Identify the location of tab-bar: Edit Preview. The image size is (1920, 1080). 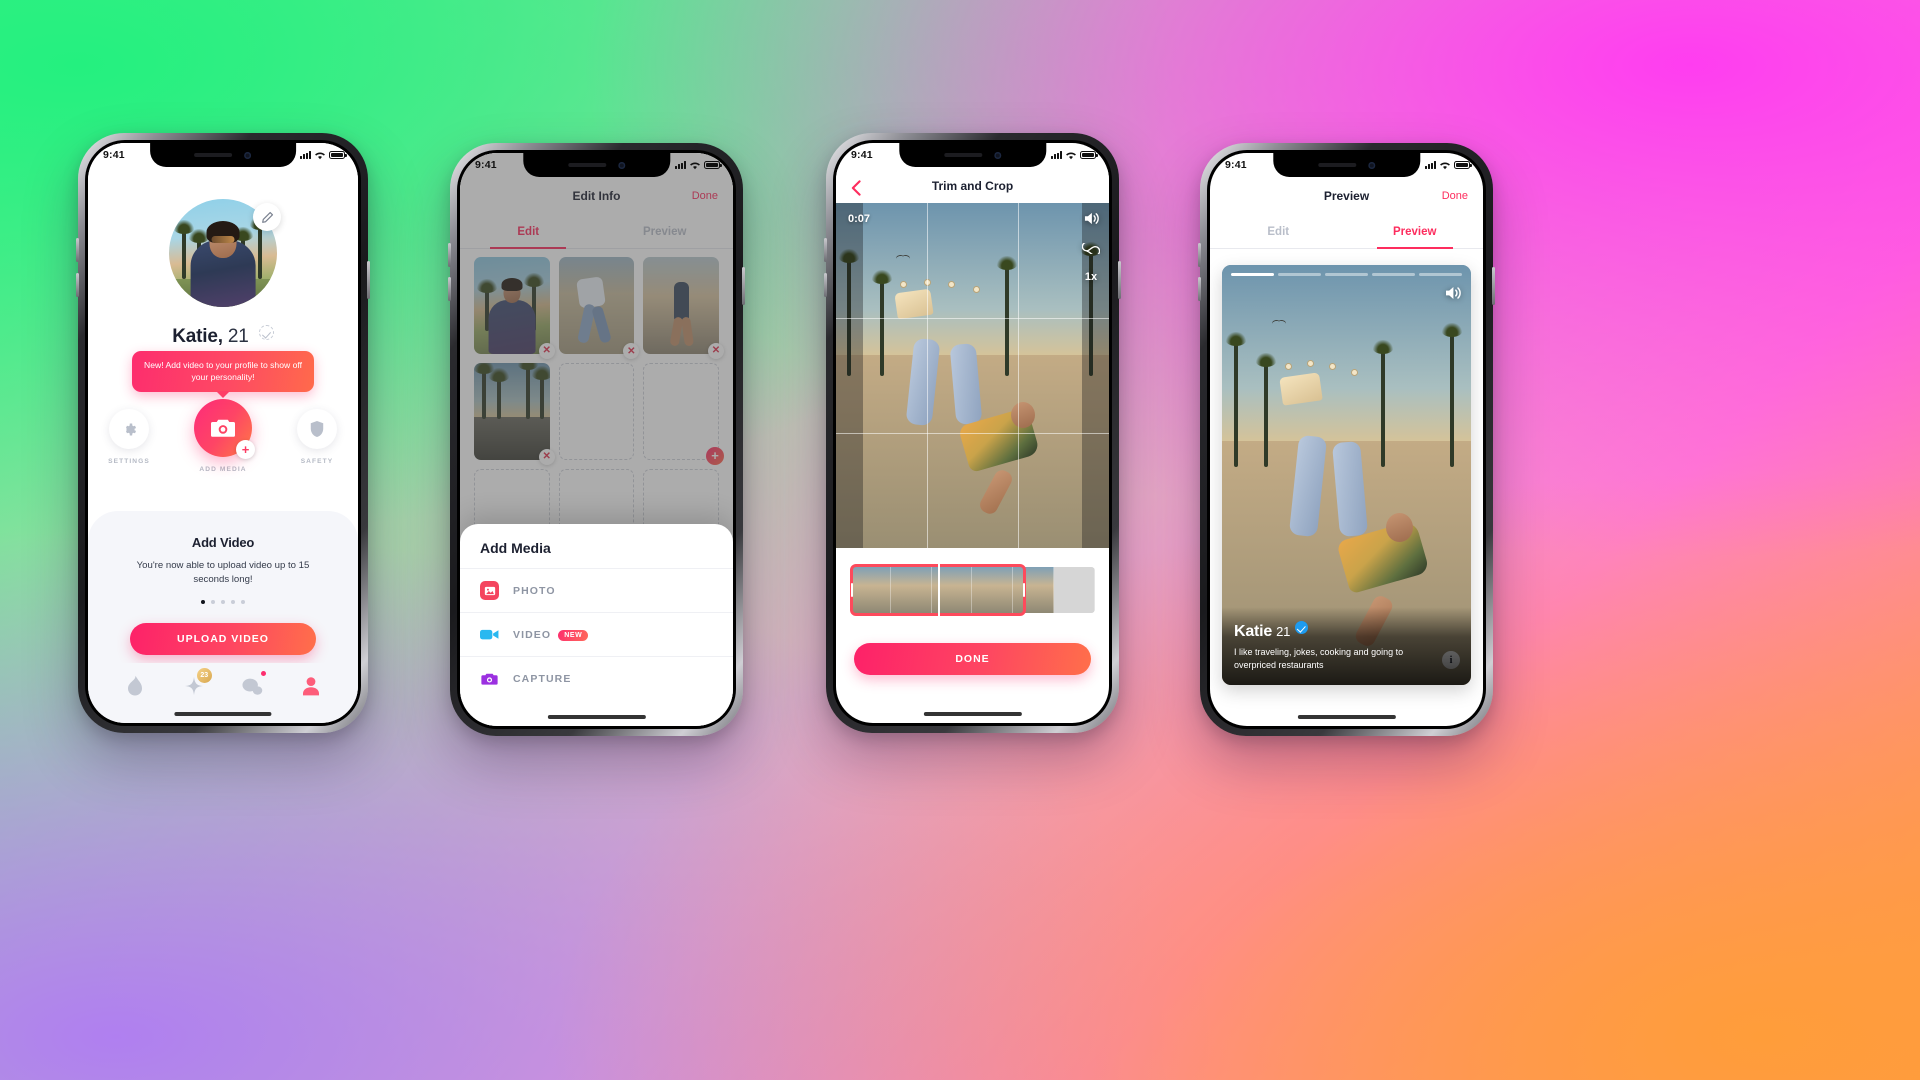
(1346, 232).